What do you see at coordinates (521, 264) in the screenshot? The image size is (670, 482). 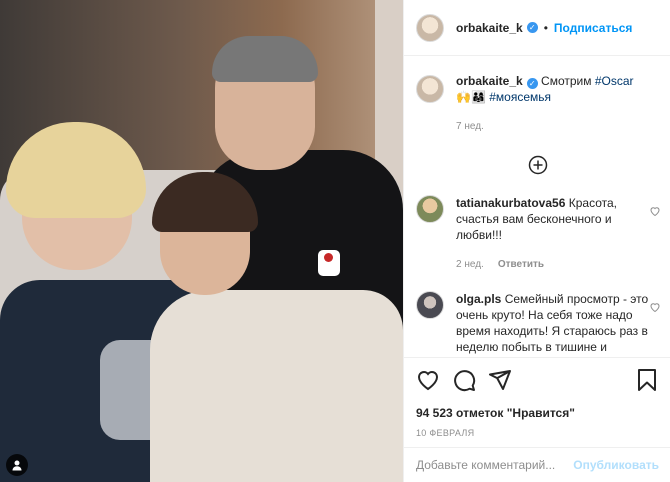 I see `reply-button: Ответить` at bounding box center [521, 264].